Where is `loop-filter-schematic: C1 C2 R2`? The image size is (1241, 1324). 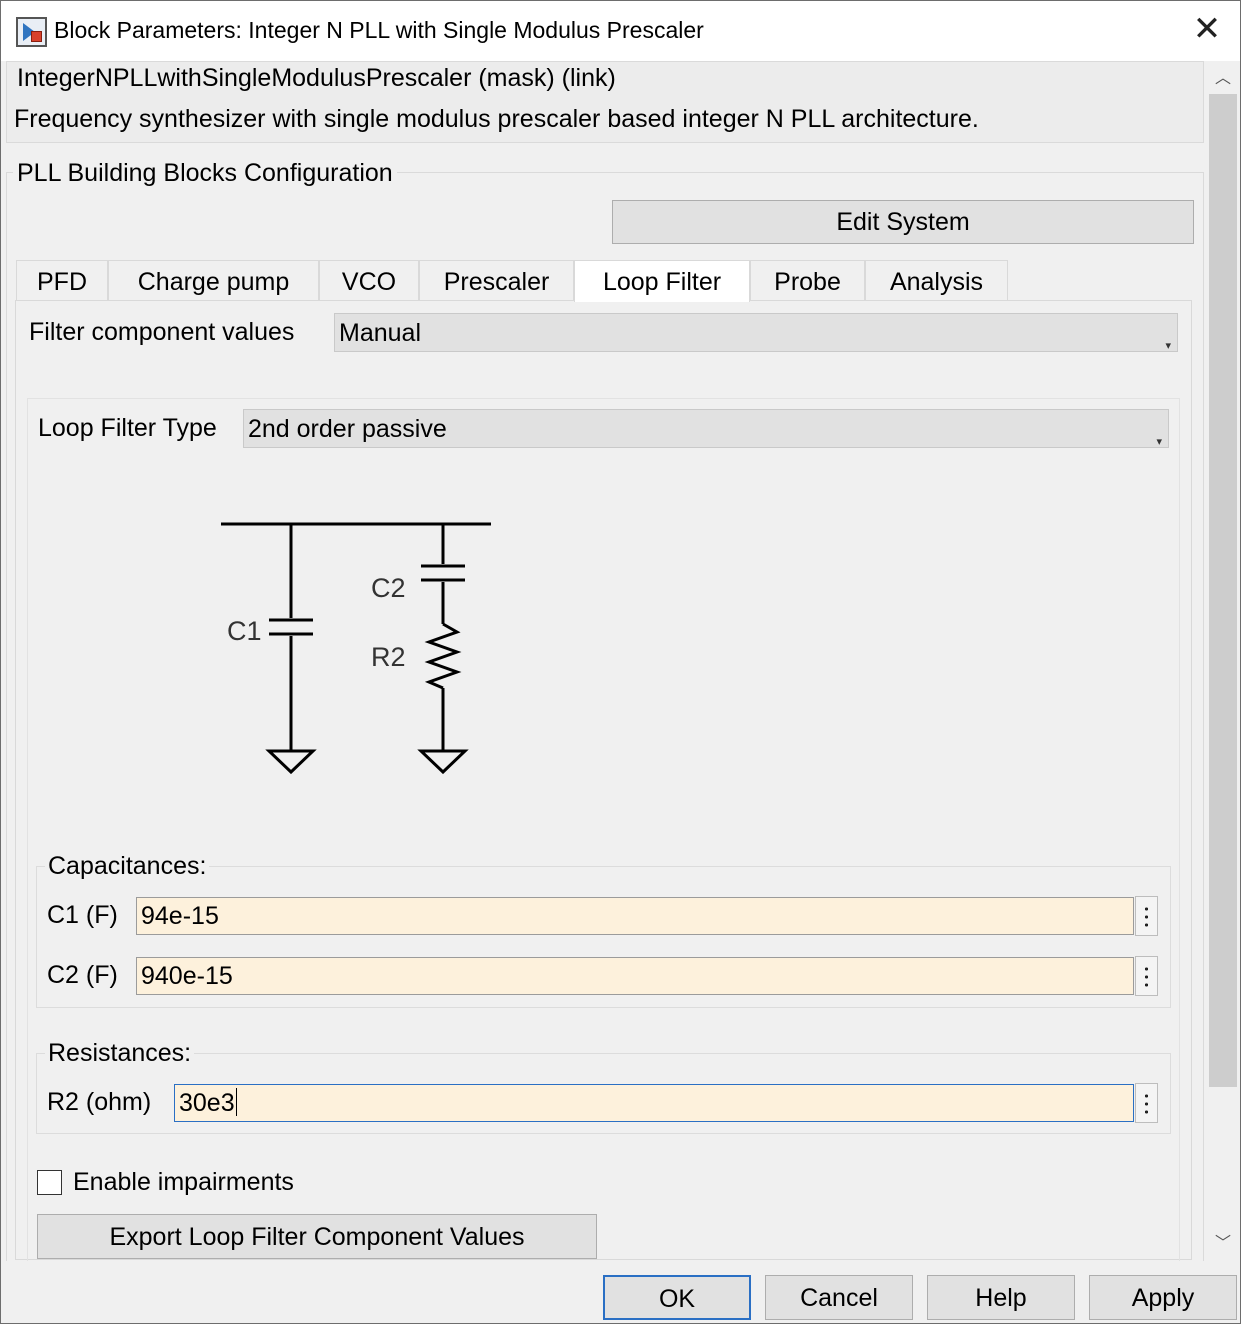 loop-filter-schematic: C1 C2 R2 is located at coordinates (356, 648).